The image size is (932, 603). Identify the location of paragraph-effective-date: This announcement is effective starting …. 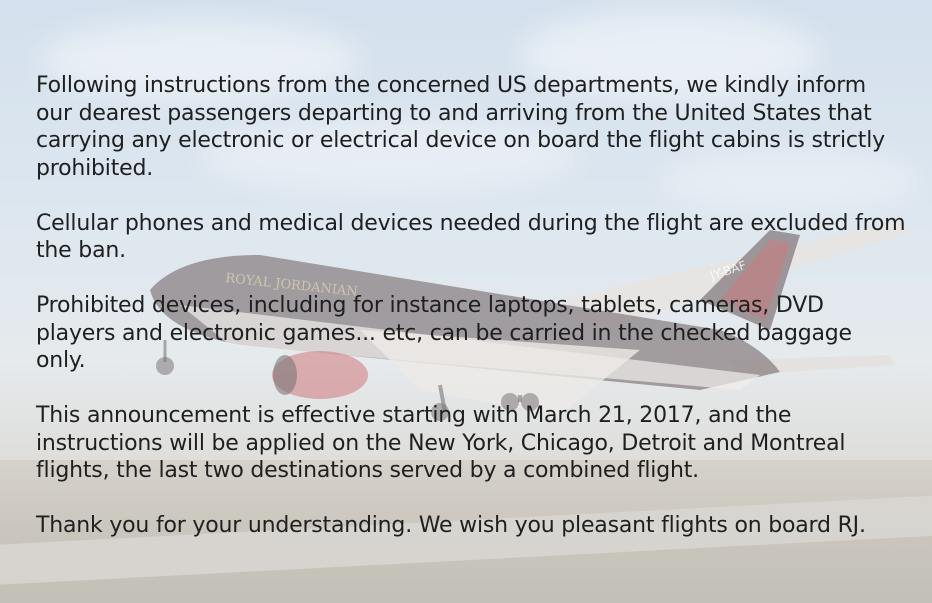
(441, 443).